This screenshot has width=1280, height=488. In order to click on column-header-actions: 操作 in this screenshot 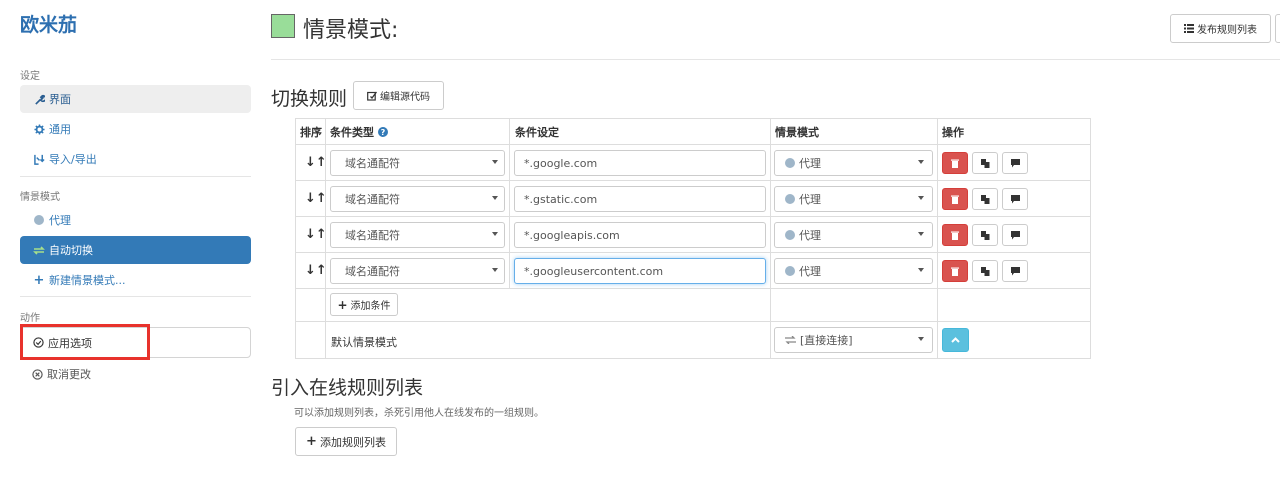, I will do `click(953, 132)`.